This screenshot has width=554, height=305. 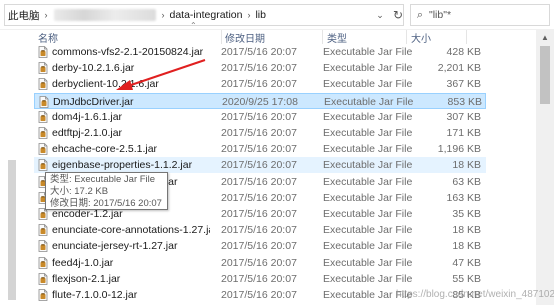 What do you see at coordinates (466, 262) in the screenshot?
I see `file-size: 47 KB` at bounding box center [466, 262].